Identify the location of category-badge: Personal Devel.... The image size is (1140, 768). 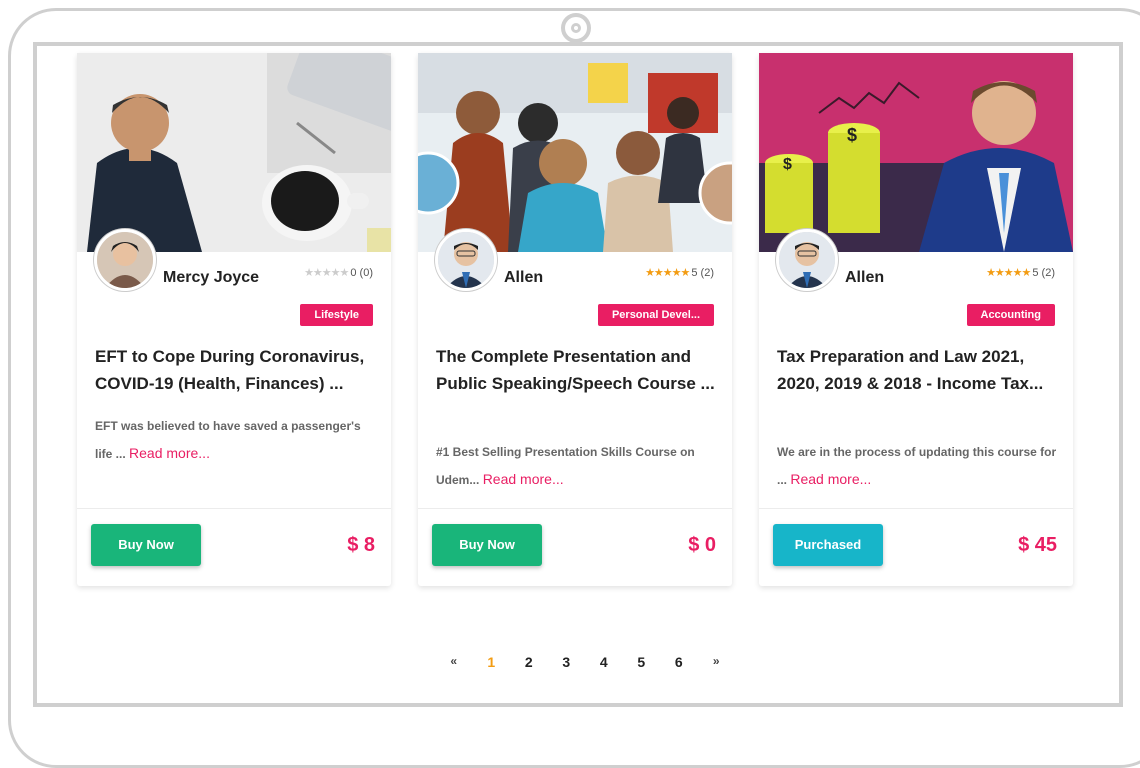
(655, 315).